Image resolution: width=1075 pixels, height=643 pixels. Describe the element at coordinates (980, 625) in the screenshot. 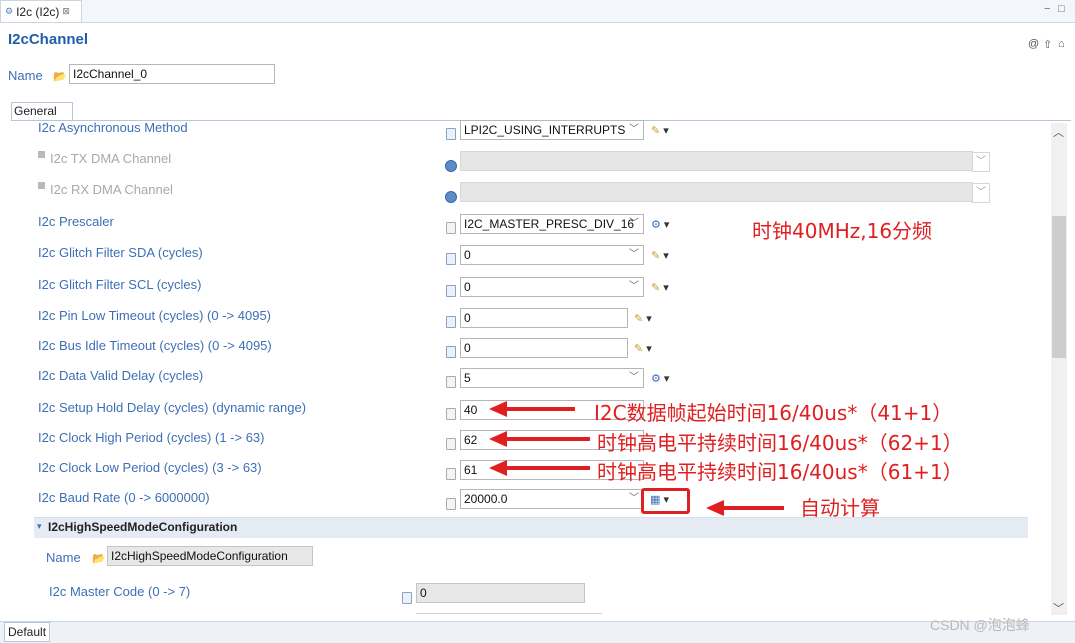

I see `watermark: CSDN @泡泡蜂` at that location.